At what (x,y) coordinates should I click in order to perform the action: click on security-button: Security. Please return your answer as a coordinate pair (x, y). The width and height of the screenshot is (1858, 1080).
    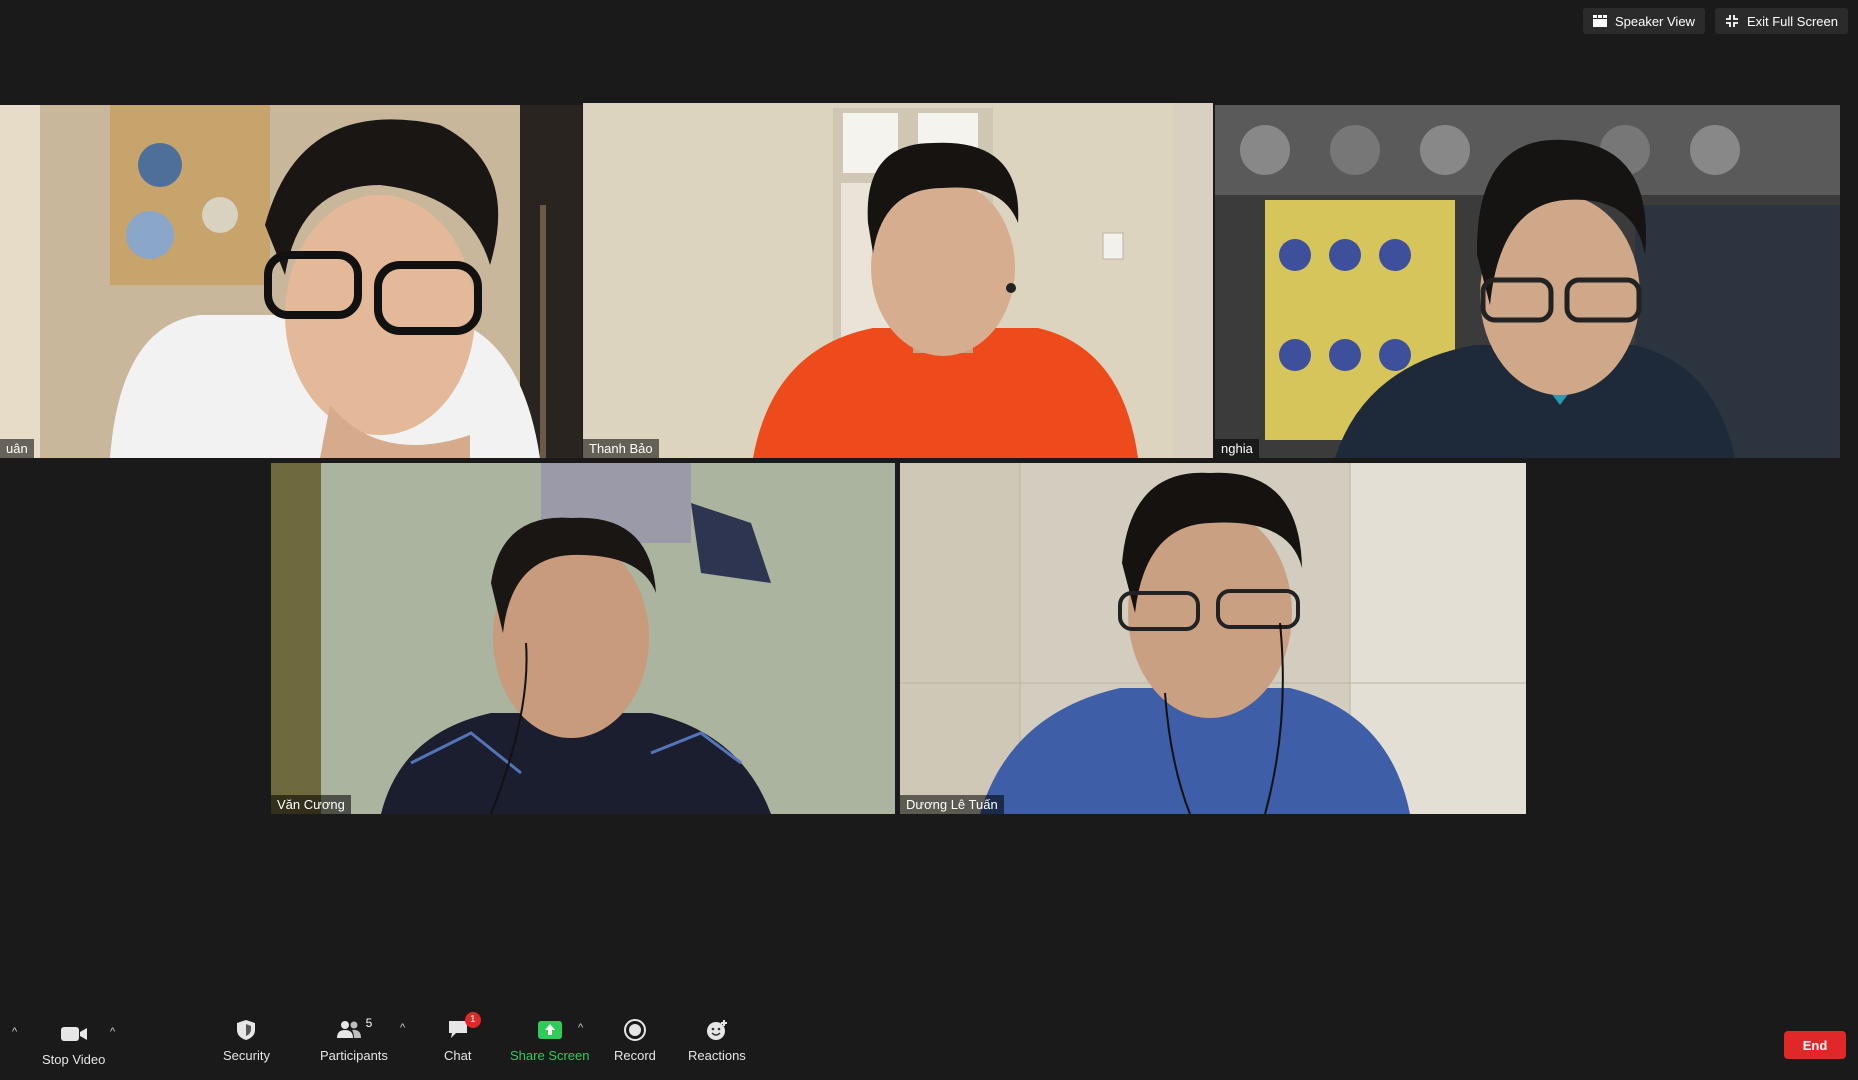
    Looking at the image, I should click on (246, 1039).